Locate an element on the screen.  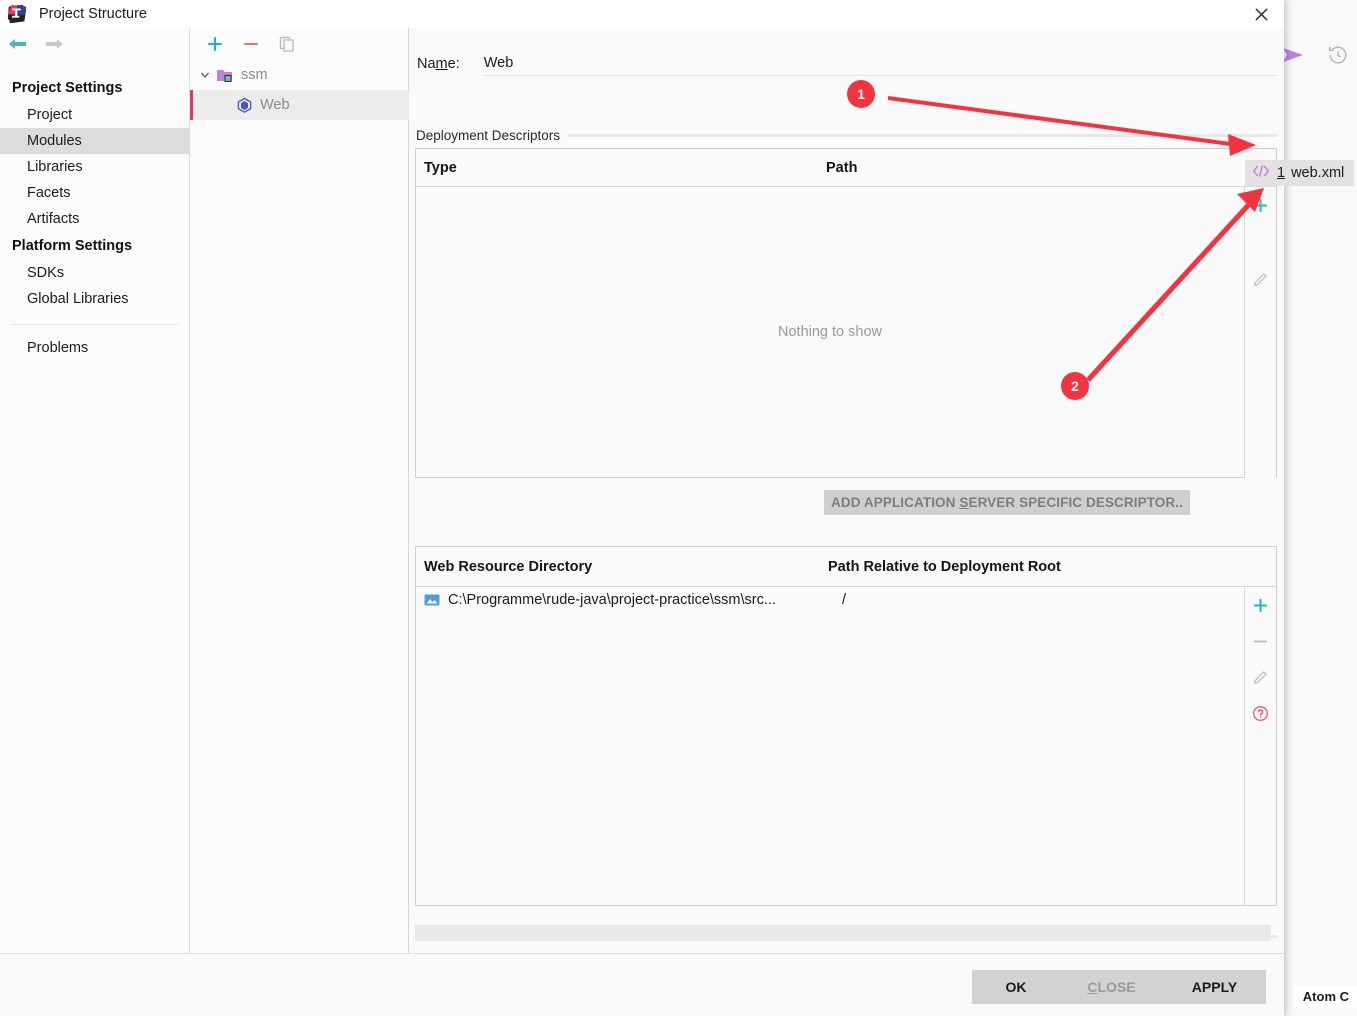
ok-button: OK is located at coordinates (1016, 987).